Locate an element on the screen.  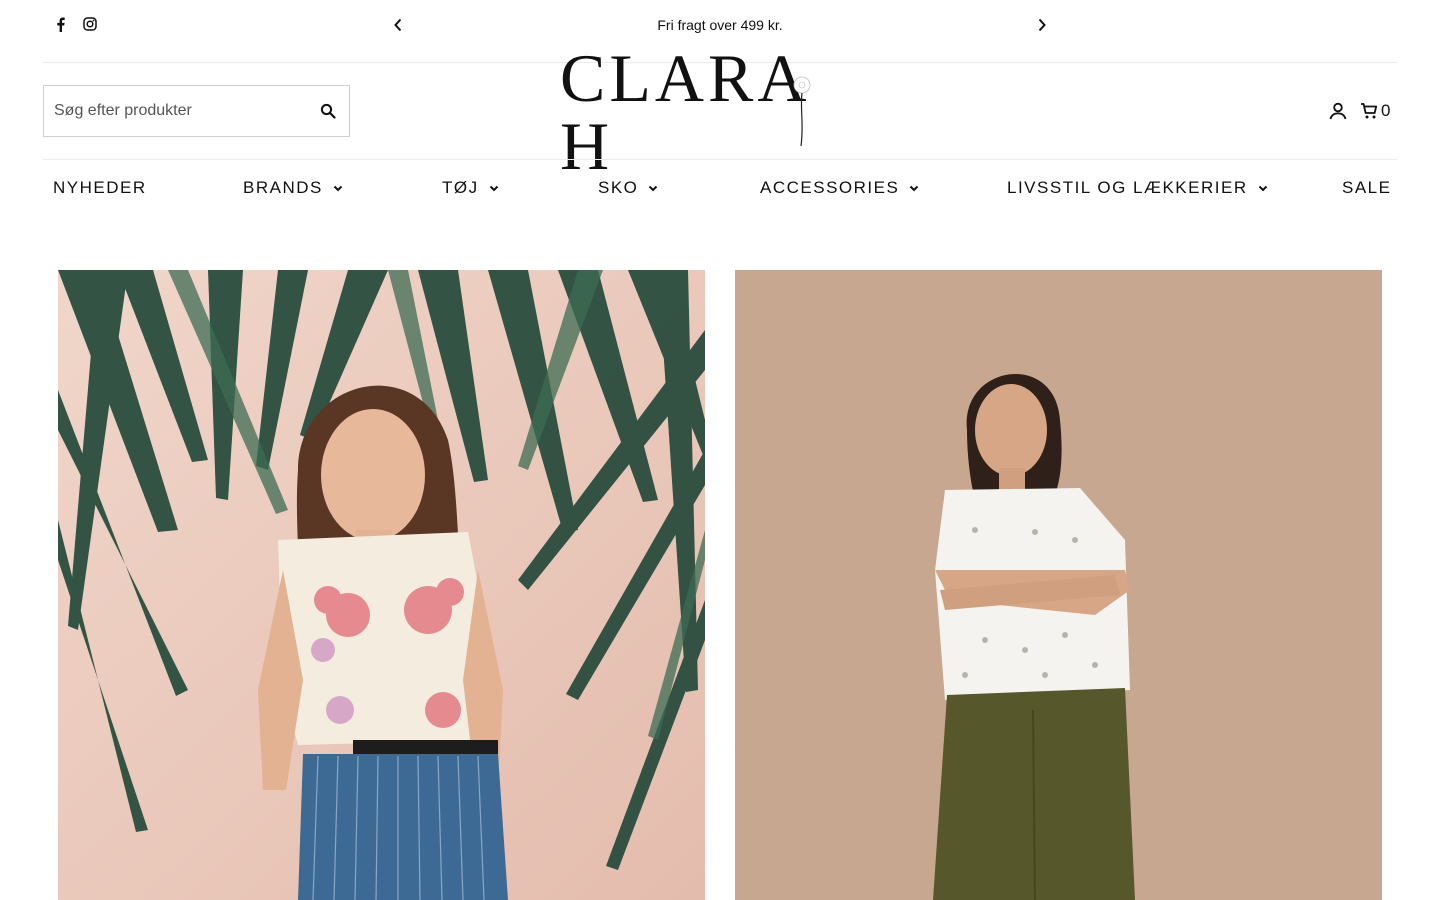
header-actions: 0 is located at coordinates (1359, 111).